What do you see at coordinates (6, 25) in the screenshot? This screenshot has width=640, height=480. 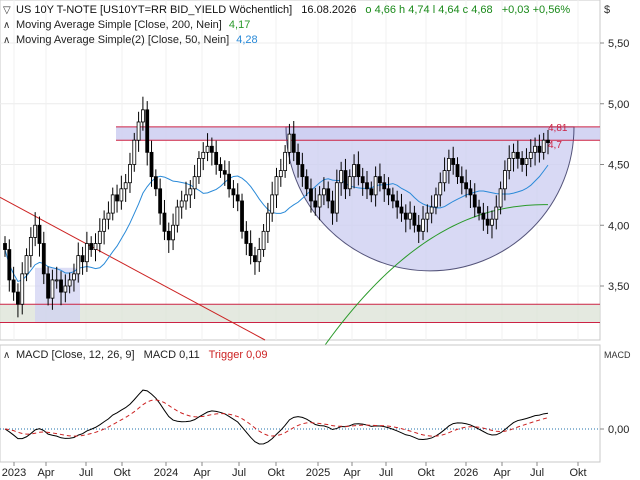 I see `ma200-icon: ∧` at bounding box center [6, 25].